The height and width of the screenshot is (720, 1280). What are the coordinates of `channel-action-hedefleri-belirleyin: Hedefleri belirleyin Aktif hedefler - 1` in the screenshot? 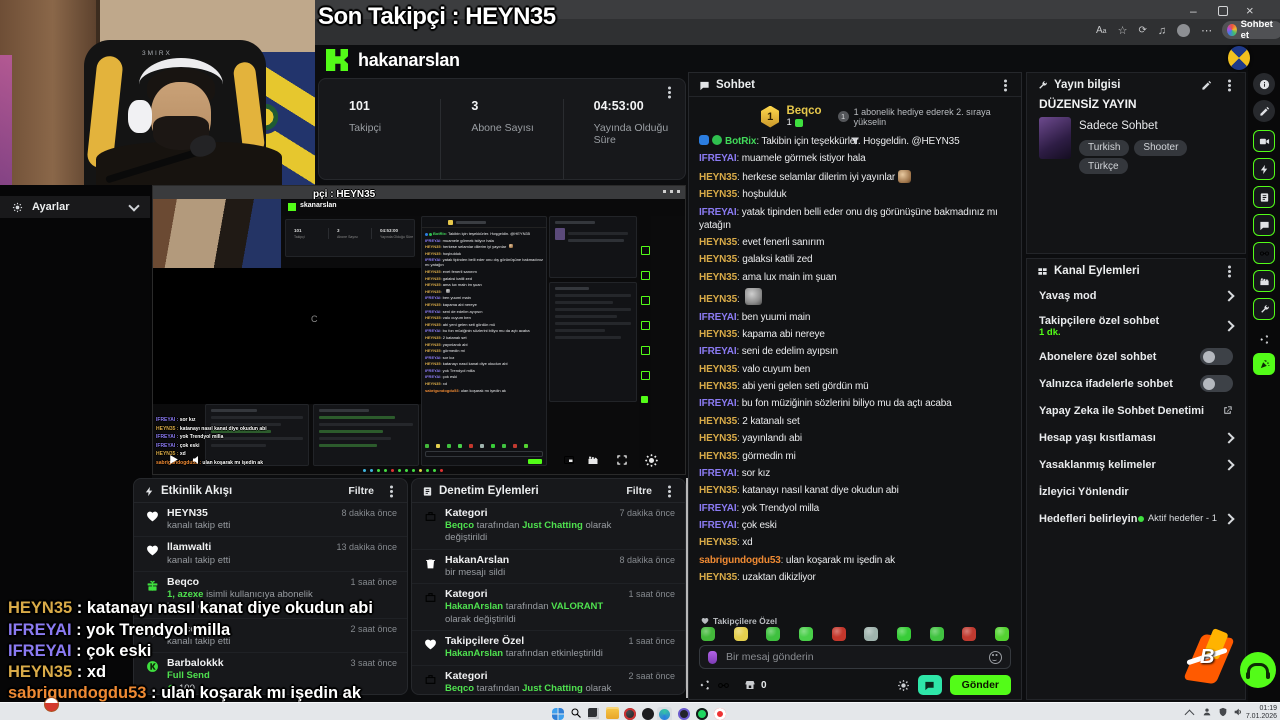 It's located at (1136, 518).